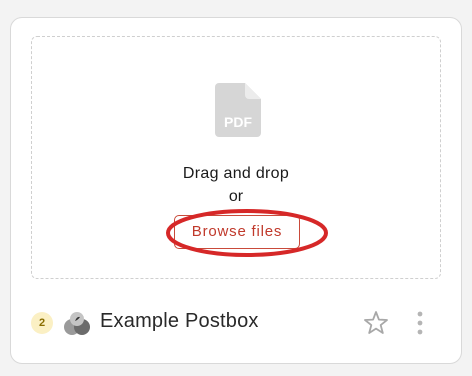  I want to click on card-footer: 2 Example Postbox, so click(236, 323).